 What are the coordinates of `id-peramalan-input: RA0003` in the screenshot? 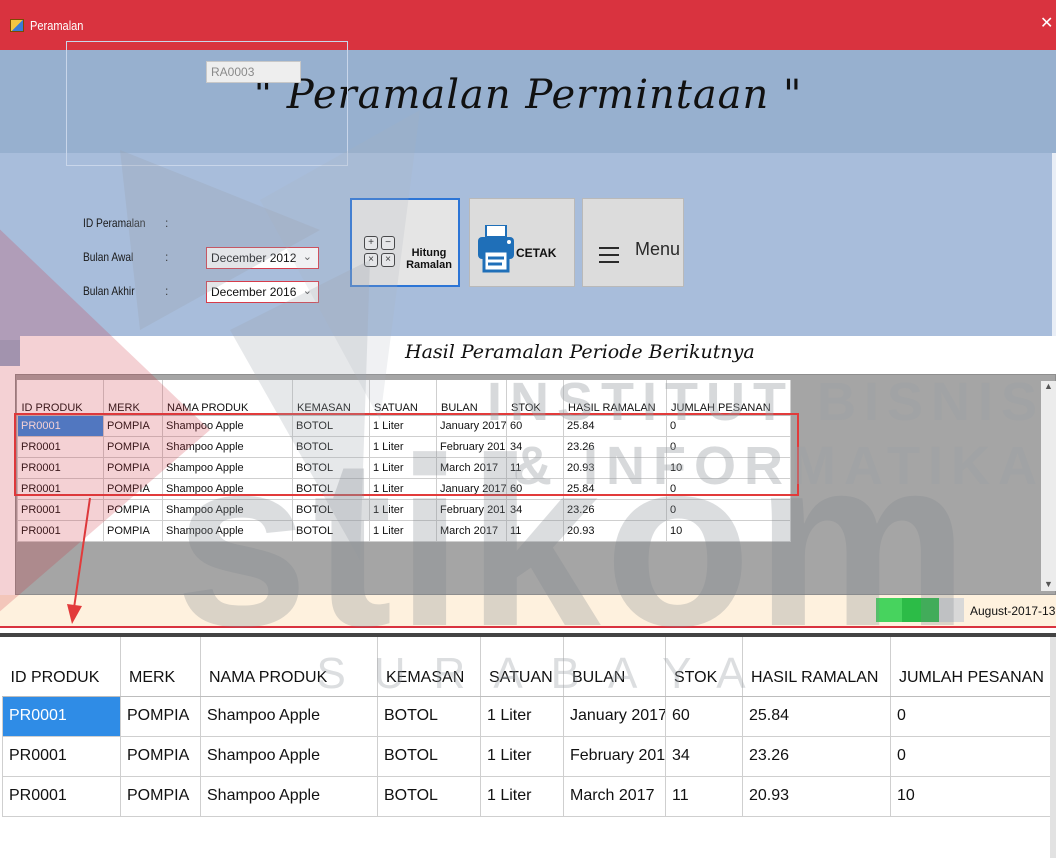 It's located at (253, 72).